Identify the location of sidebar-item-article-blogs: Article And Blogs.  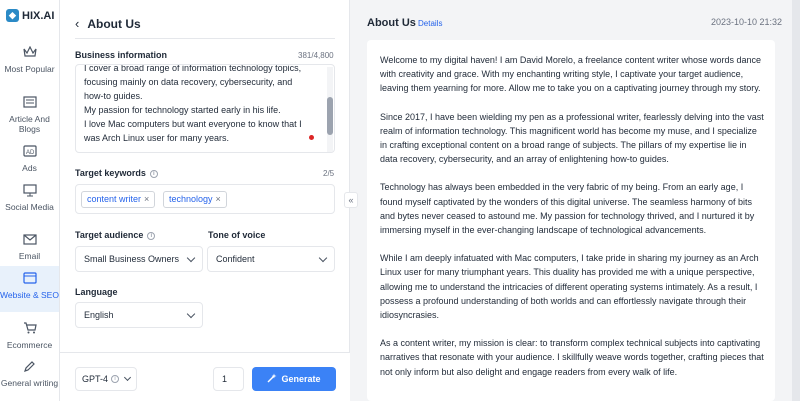
(29, 115).